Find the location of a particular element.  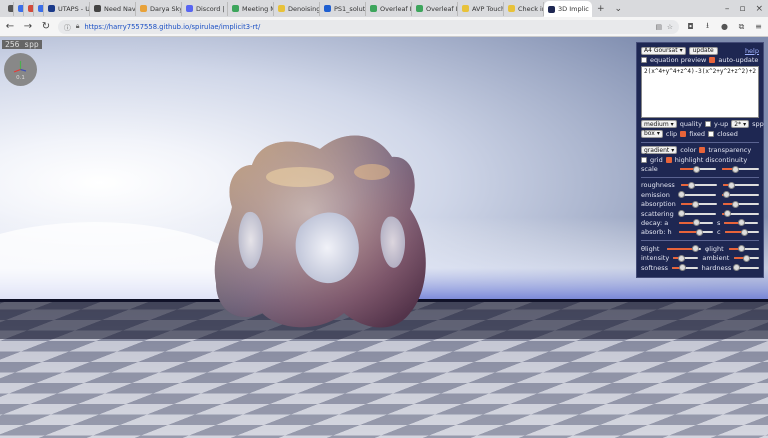

reload-icon: ↻ is located at coordinates (46, 26).